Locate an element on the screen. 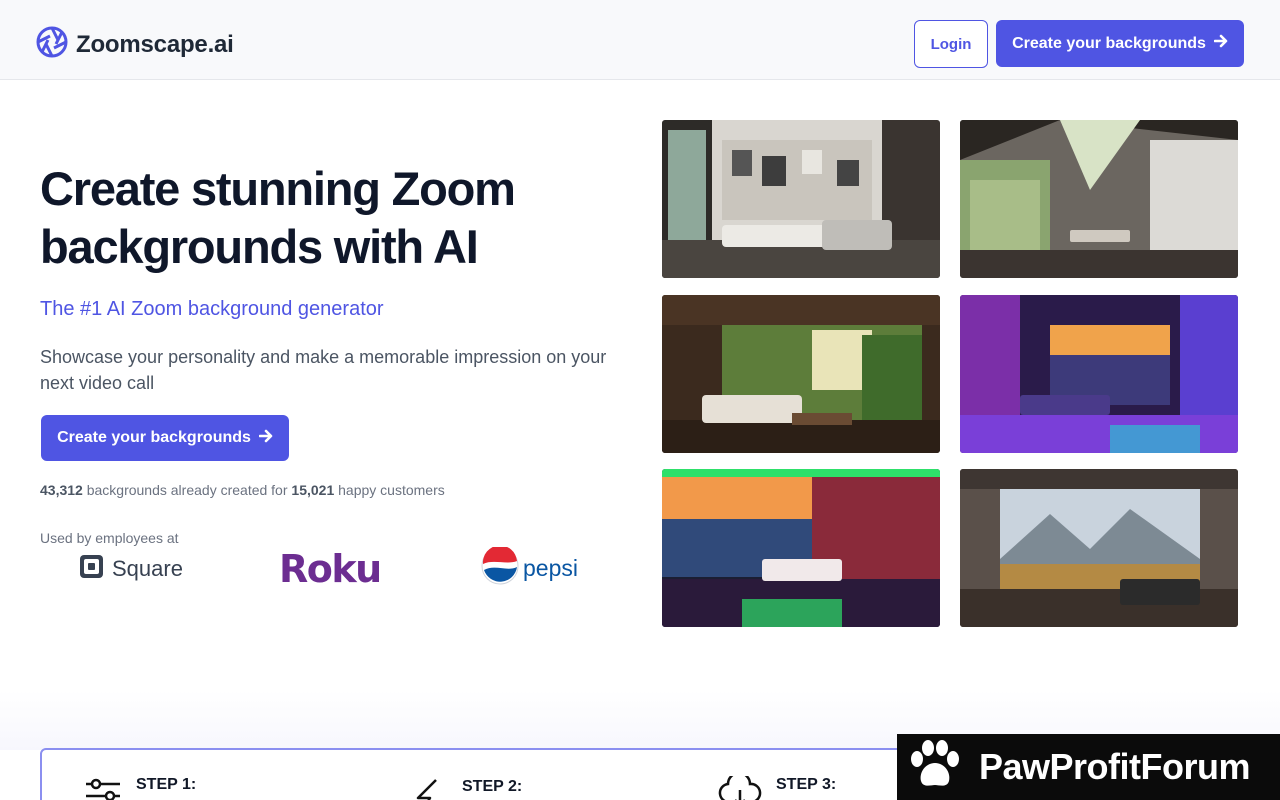 The height and width of the screenshot is (800, 1280). square-logo: Square is located at coordinates (131, 569).